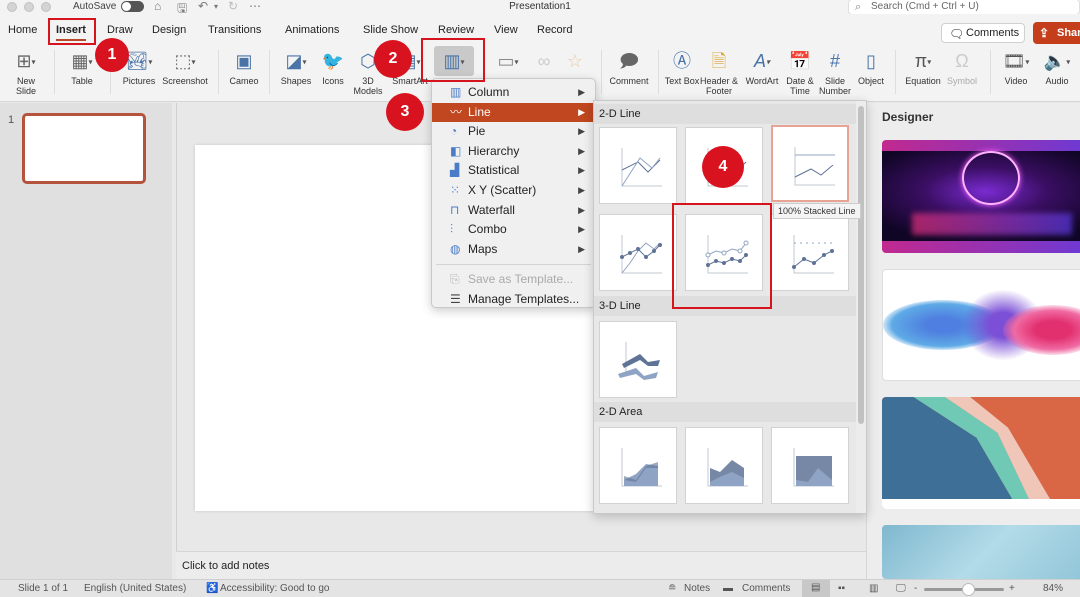  What do you see at coordinates (638, 359) in the screenshot?
I see `3d-line-chart-tile` at bounding box center [638, 359].